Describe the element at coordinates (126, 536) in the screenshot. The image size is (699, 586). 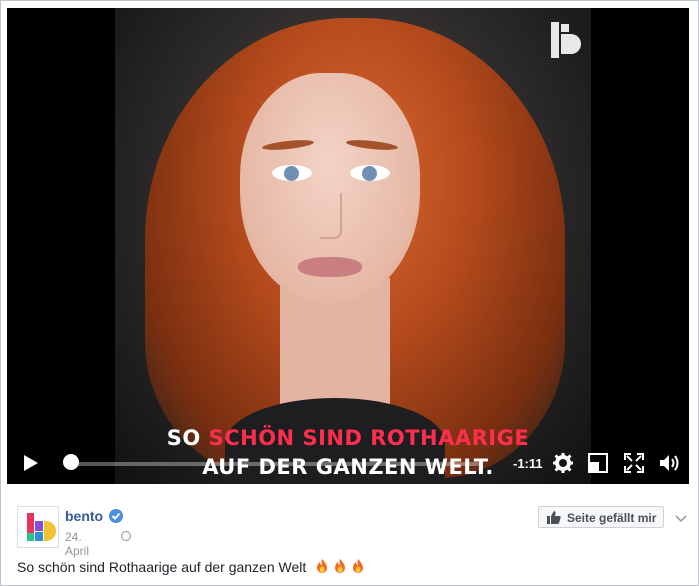
I see `globe-icon` at that location.